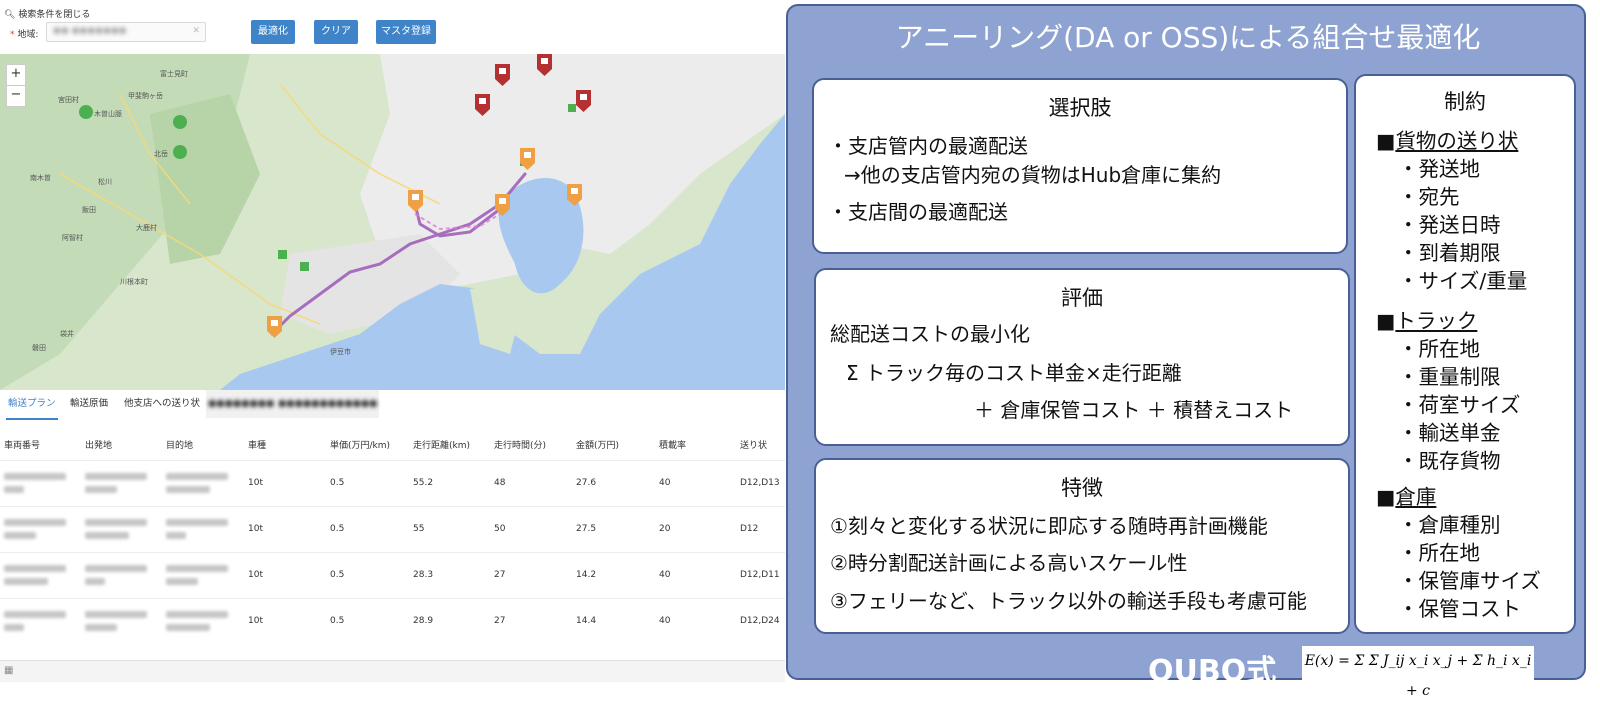 The height and width of the screenshot is (706, 1600). I want to click on table-row: 10t 0.5 55 50 27.5 20 D12, so click(392, 529).